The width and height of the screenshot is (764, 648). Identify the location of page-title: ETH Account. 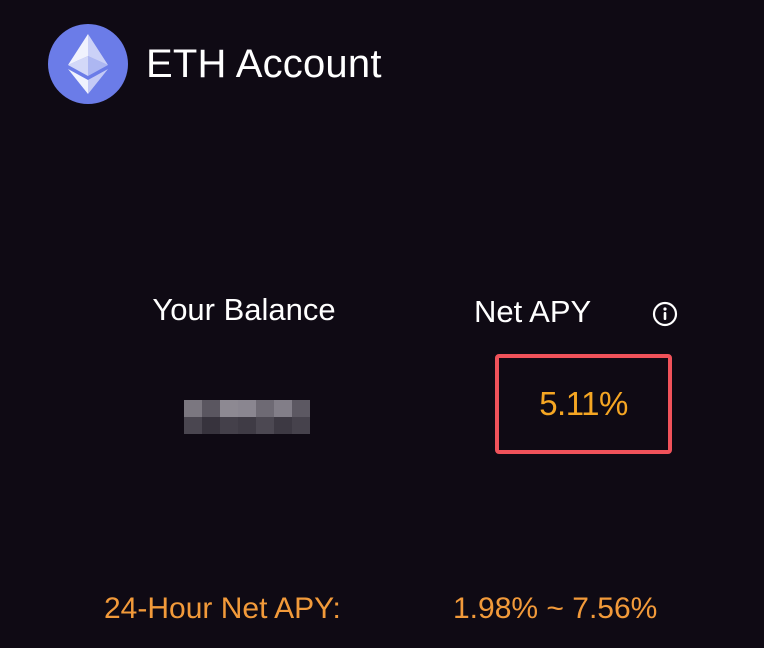
(264, 63).